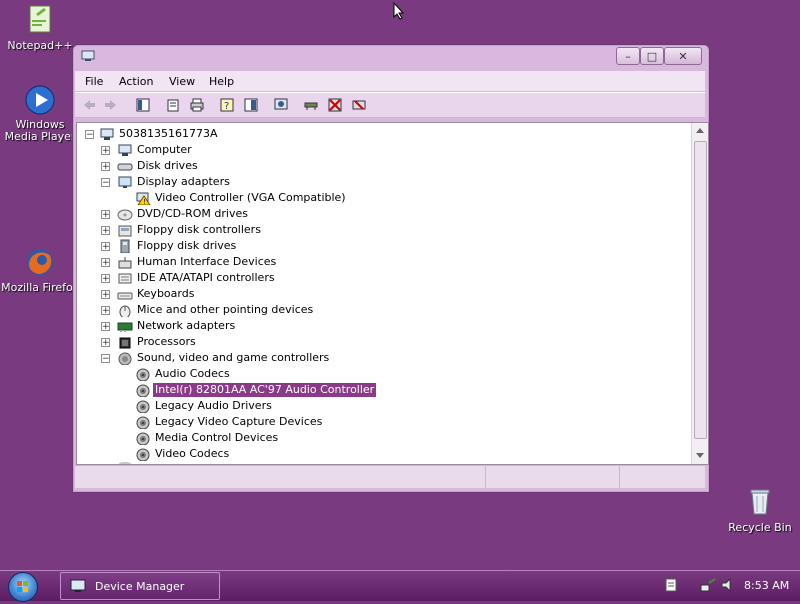  What do you see at coordinates (250, 197) in the screenshot?
I see `tree-item-label: Video Controller (VGA Compatible)` at bounding box center [250, 197].